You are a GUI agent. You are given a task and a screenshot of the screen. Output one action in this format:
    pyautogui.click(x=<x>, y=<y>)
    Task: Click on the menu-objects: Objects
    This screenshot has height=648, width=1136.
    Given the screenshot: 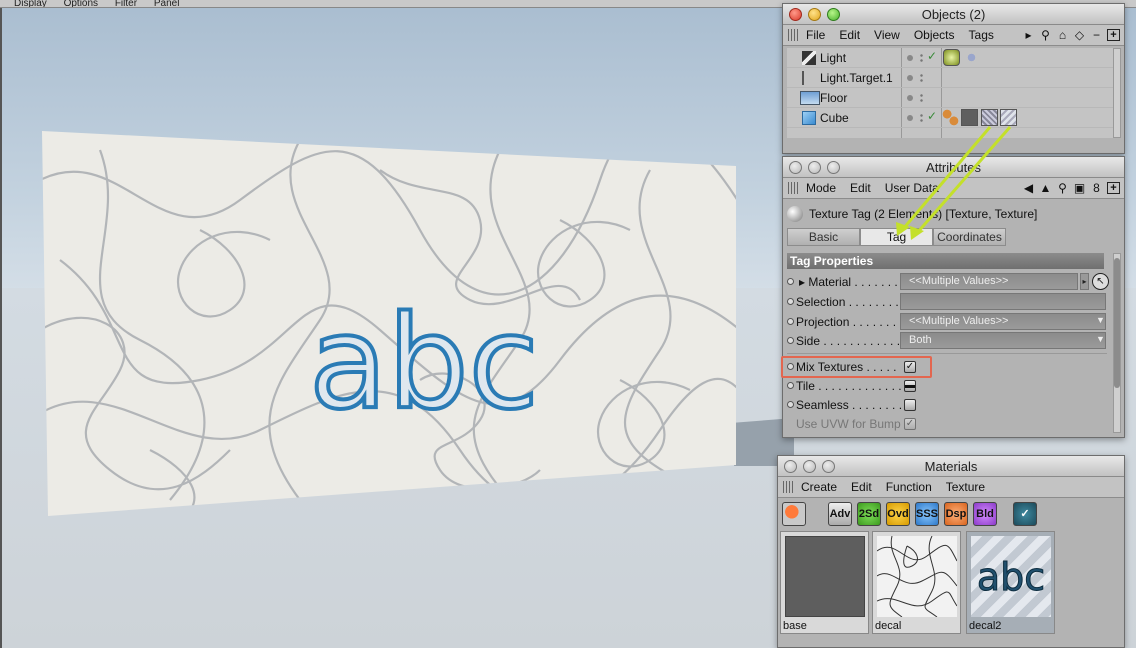 What is the action you would take?
    pyautogui.click(x=934, y=35)
    